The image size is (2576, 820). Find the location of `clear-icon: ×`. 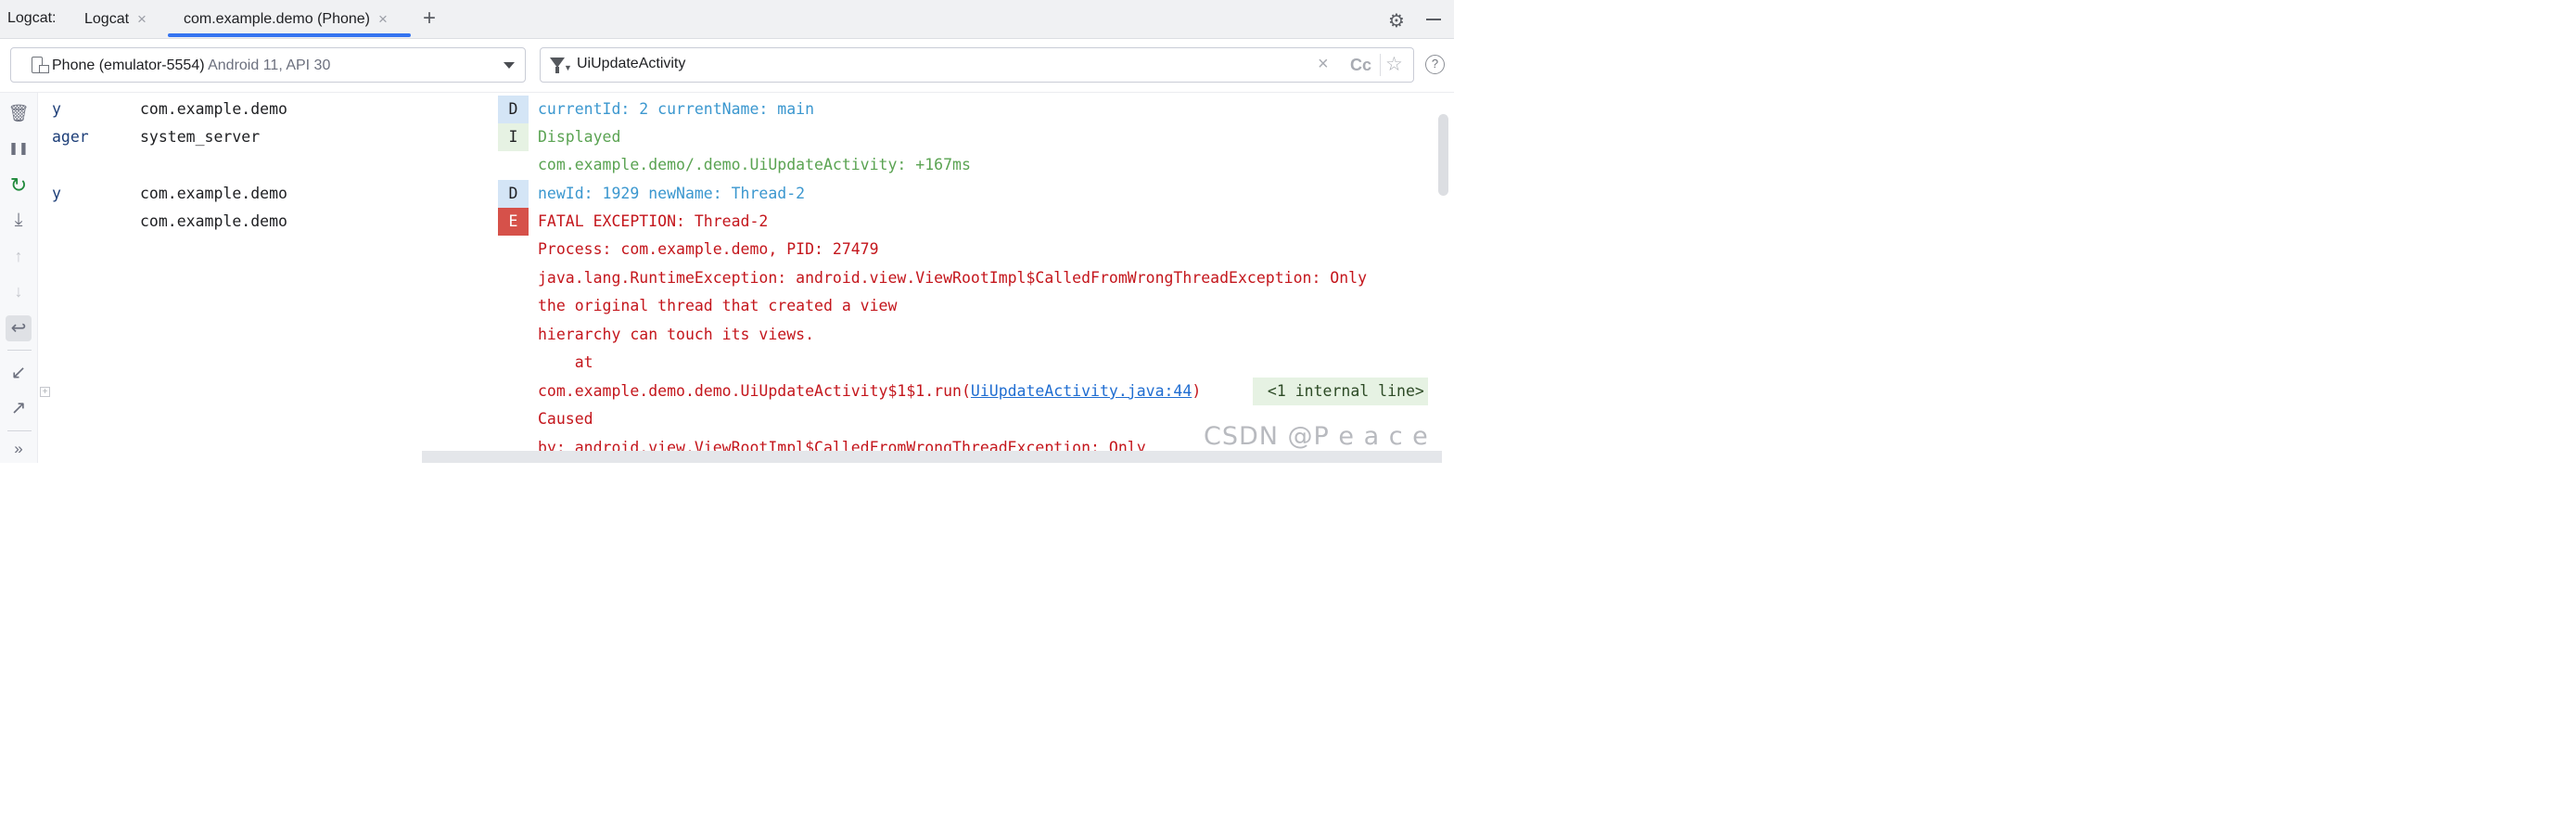

clear-icon: × is located at coordinates (1324, 64).